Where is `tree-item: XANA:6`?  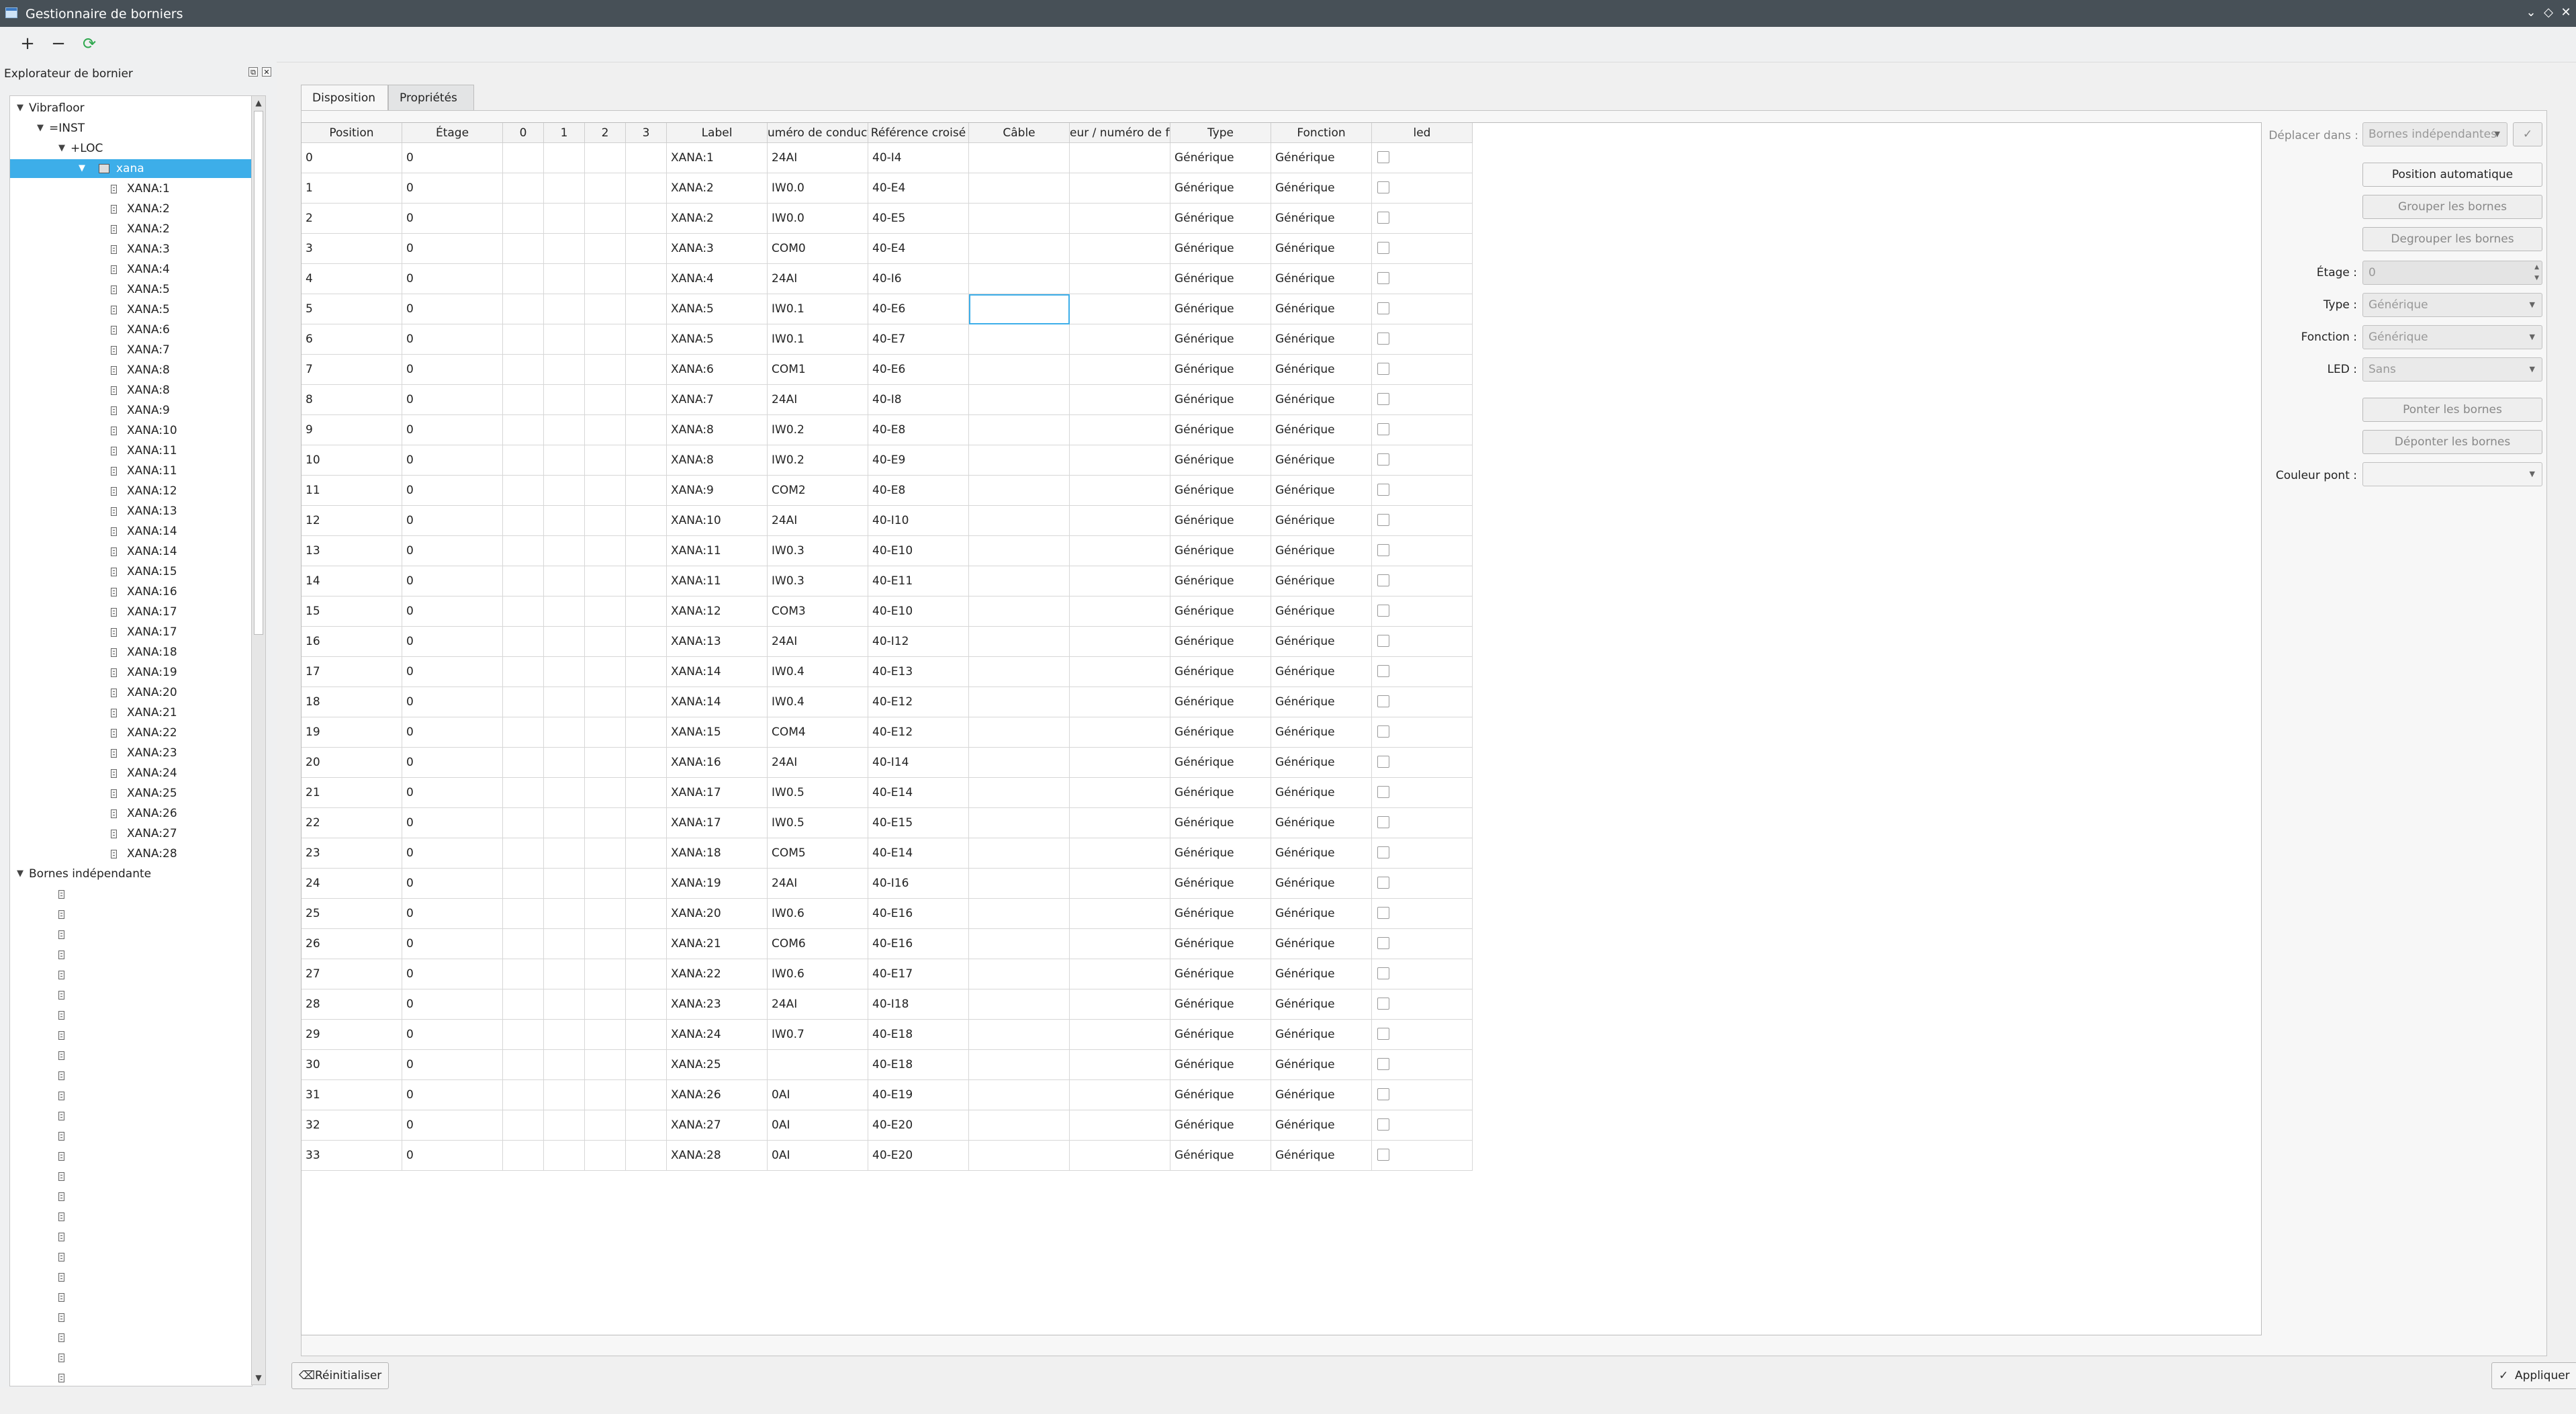
tree-item: XANA:6 is located at coordinates (131, 329).